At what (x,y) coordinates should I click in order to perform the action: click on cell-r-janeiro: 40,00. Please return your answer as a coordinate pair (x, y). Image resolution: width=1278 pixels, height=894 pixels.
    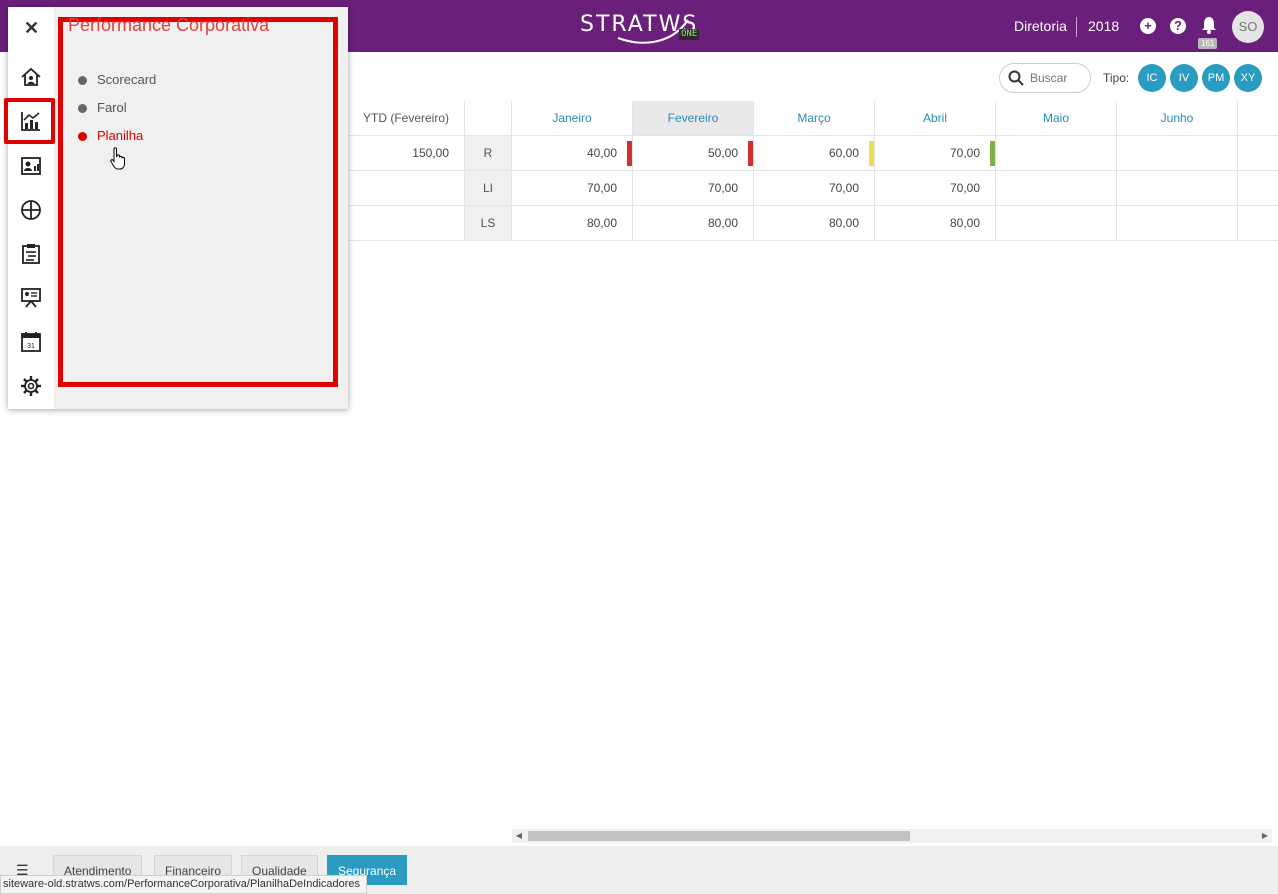
    Looking at the image, I should click on (572, 153).